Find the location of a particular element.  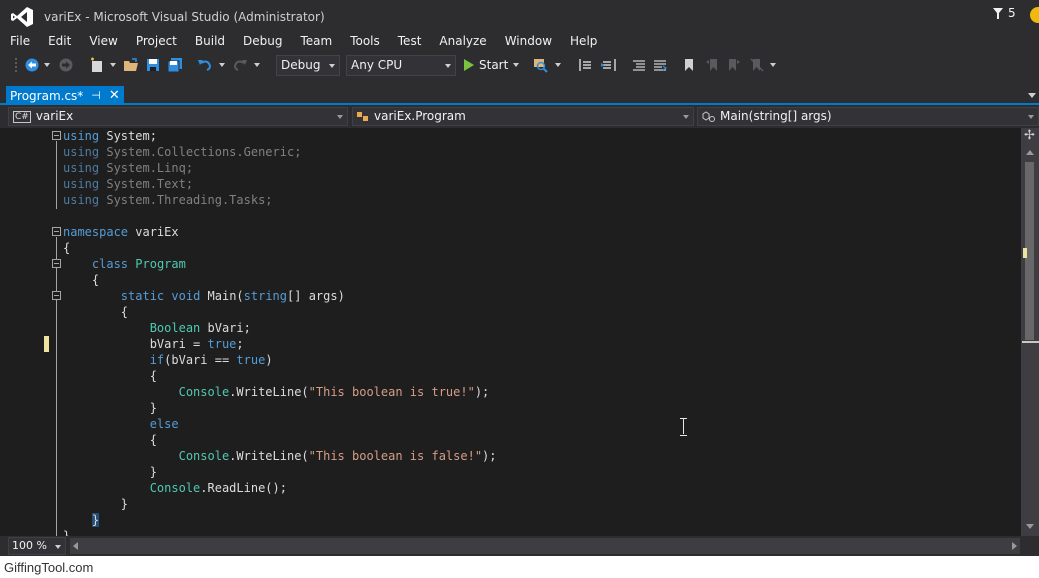

code-line: using System.Threading.Tasks; is located at coordinates (510, 200).